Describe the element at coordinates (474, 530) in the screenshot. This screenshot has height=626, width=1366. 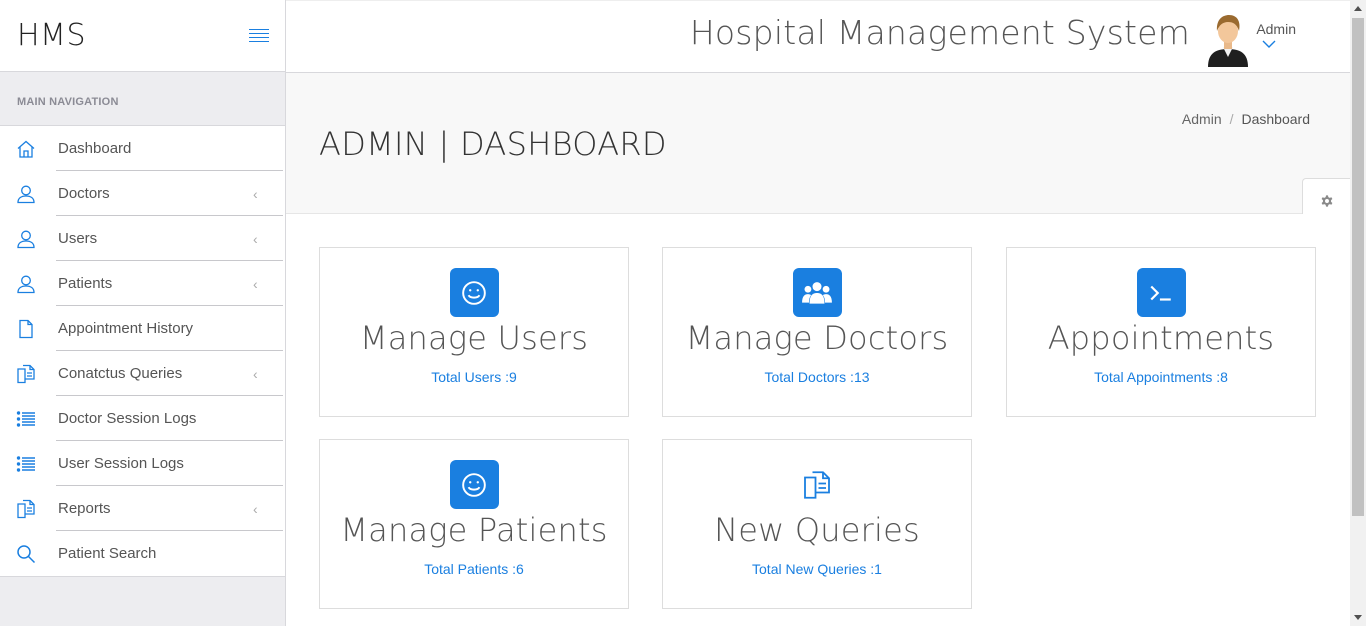
I see `card-title: Manage Patients` at that location.